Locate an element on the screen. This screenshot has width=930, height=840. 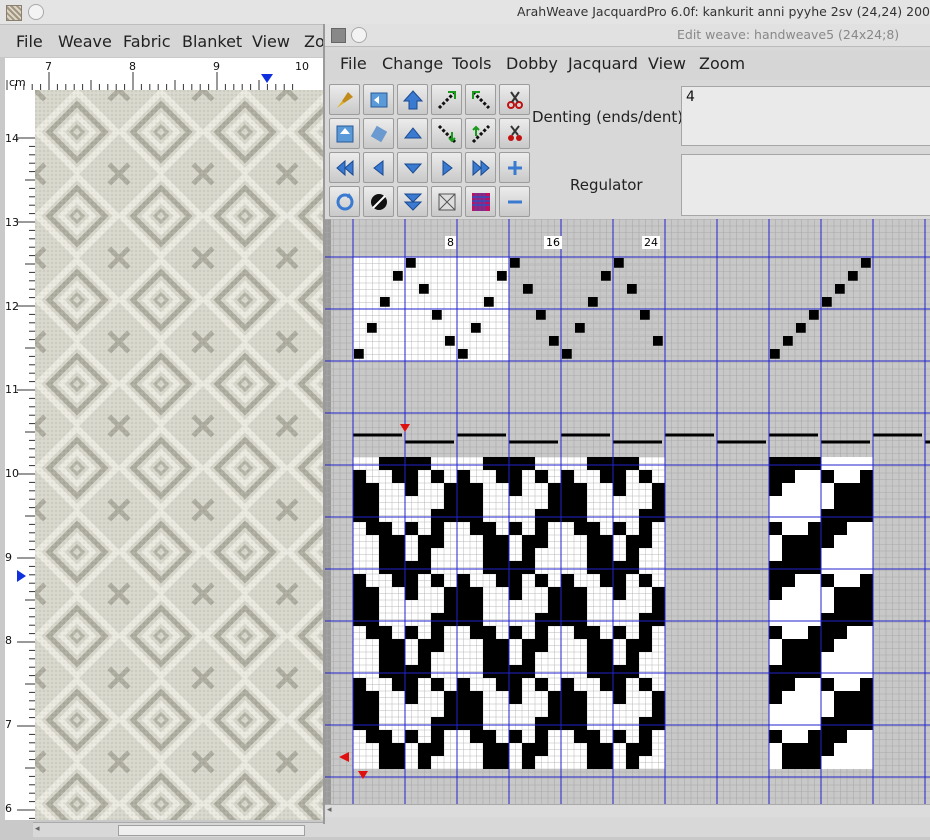
edit-menu-file: File is located at coordinates (353, 63).